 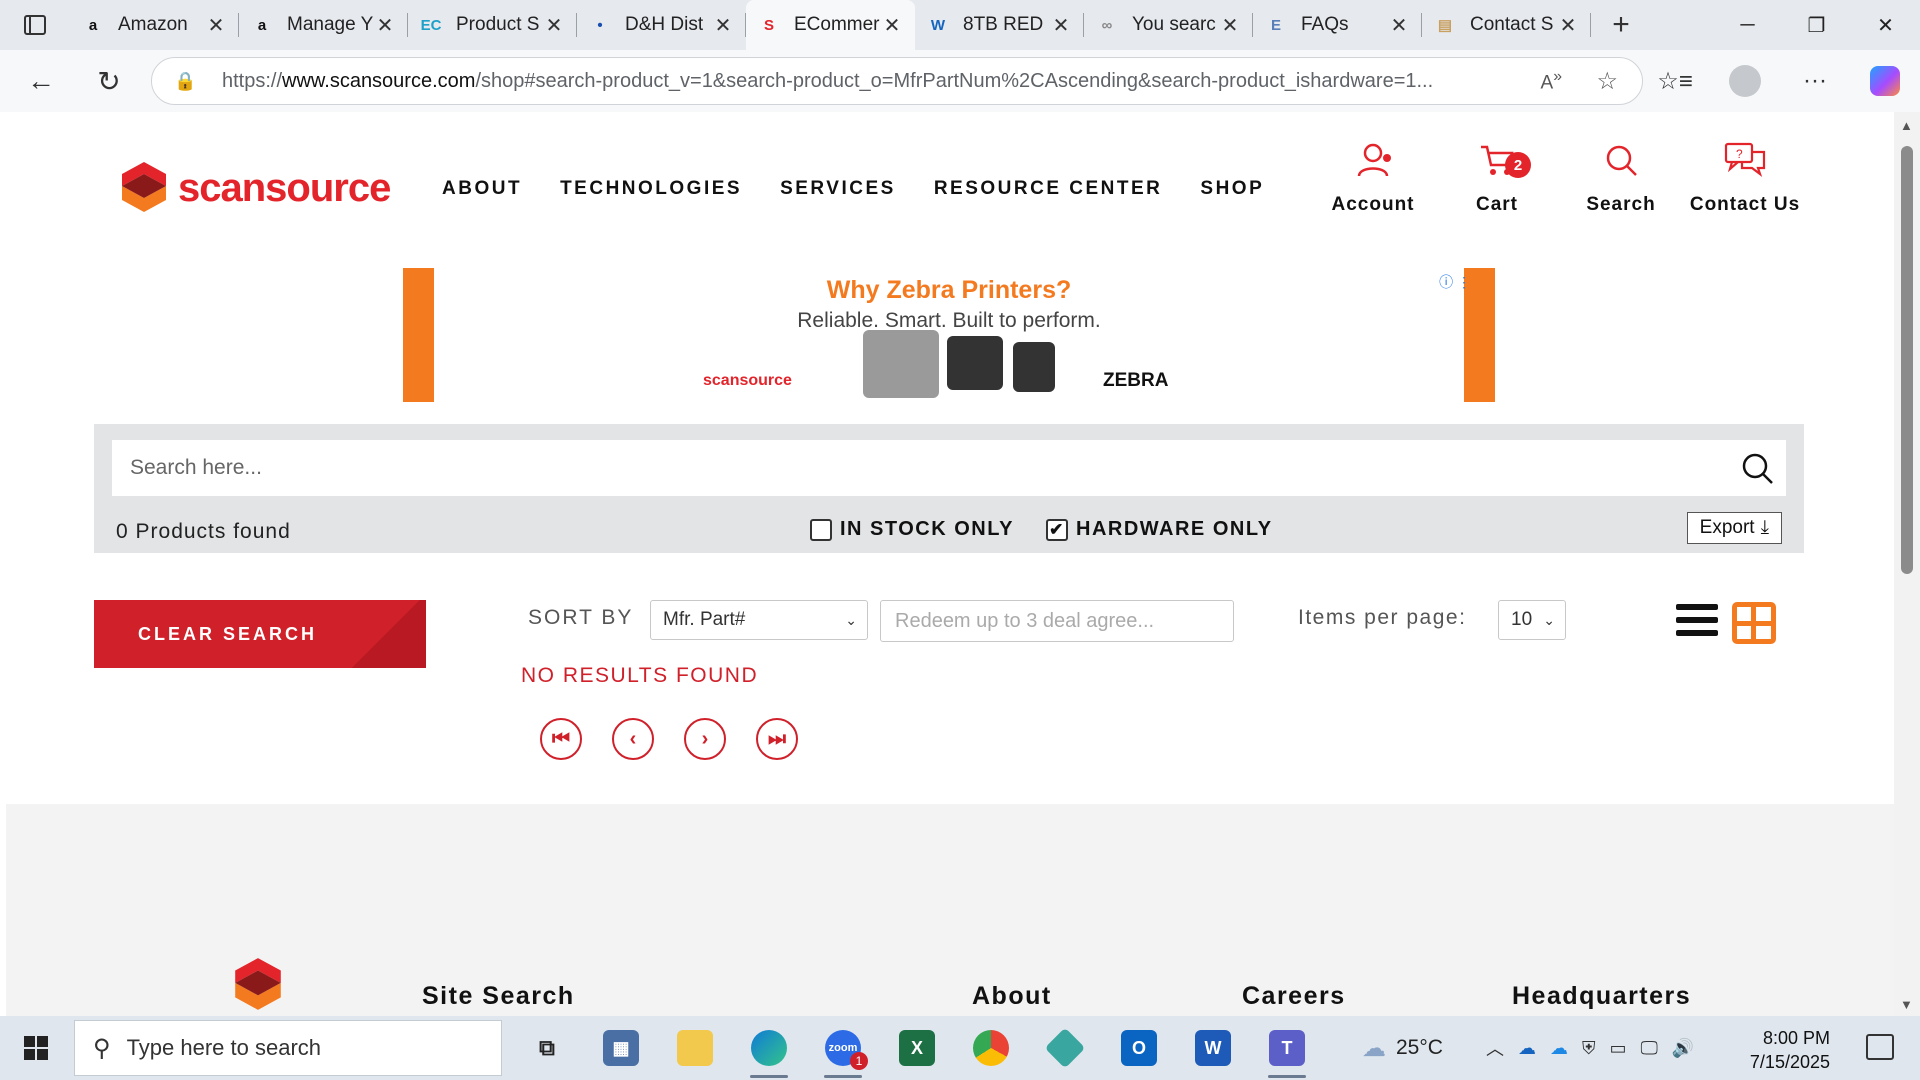 I want to click on chrome-app, so click(x=991, y=1048).